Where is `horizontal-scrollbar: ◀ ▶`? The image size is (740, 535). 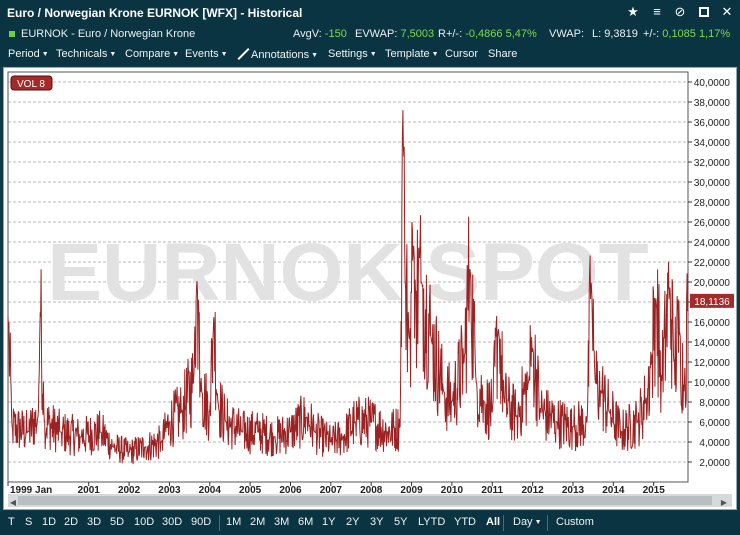 horizontal-scrollbar: ◀ ▶ is located at coordinates (370, 500).